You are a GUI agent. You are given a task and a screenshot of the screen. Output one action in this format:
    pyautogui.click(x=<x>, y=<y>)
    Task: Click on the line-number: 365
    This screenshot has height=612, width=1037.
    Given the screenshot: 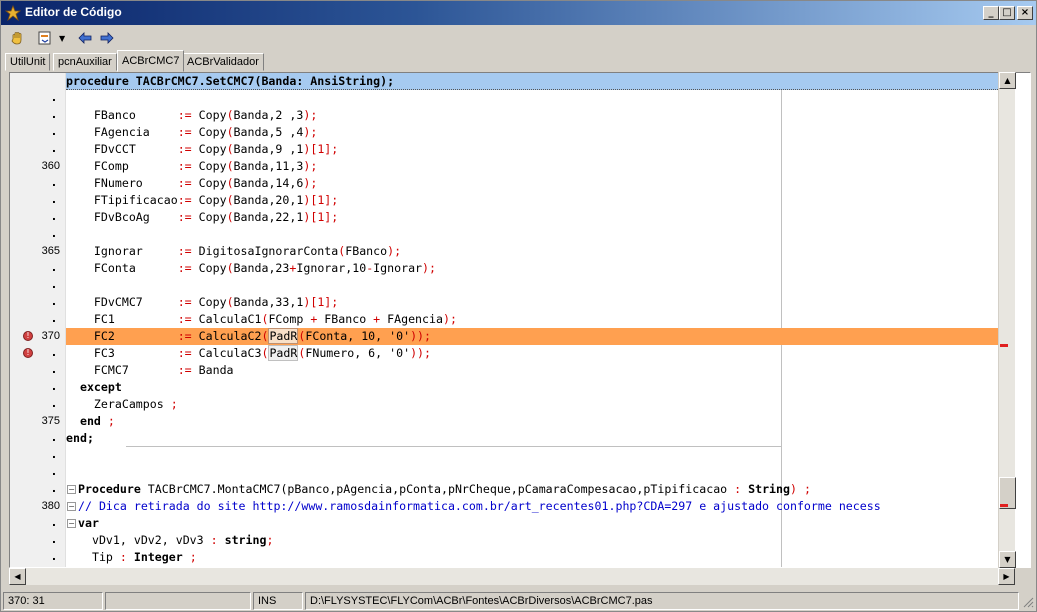 What is the action you would take?
    pyautogui.click(x=50, y=251)
    